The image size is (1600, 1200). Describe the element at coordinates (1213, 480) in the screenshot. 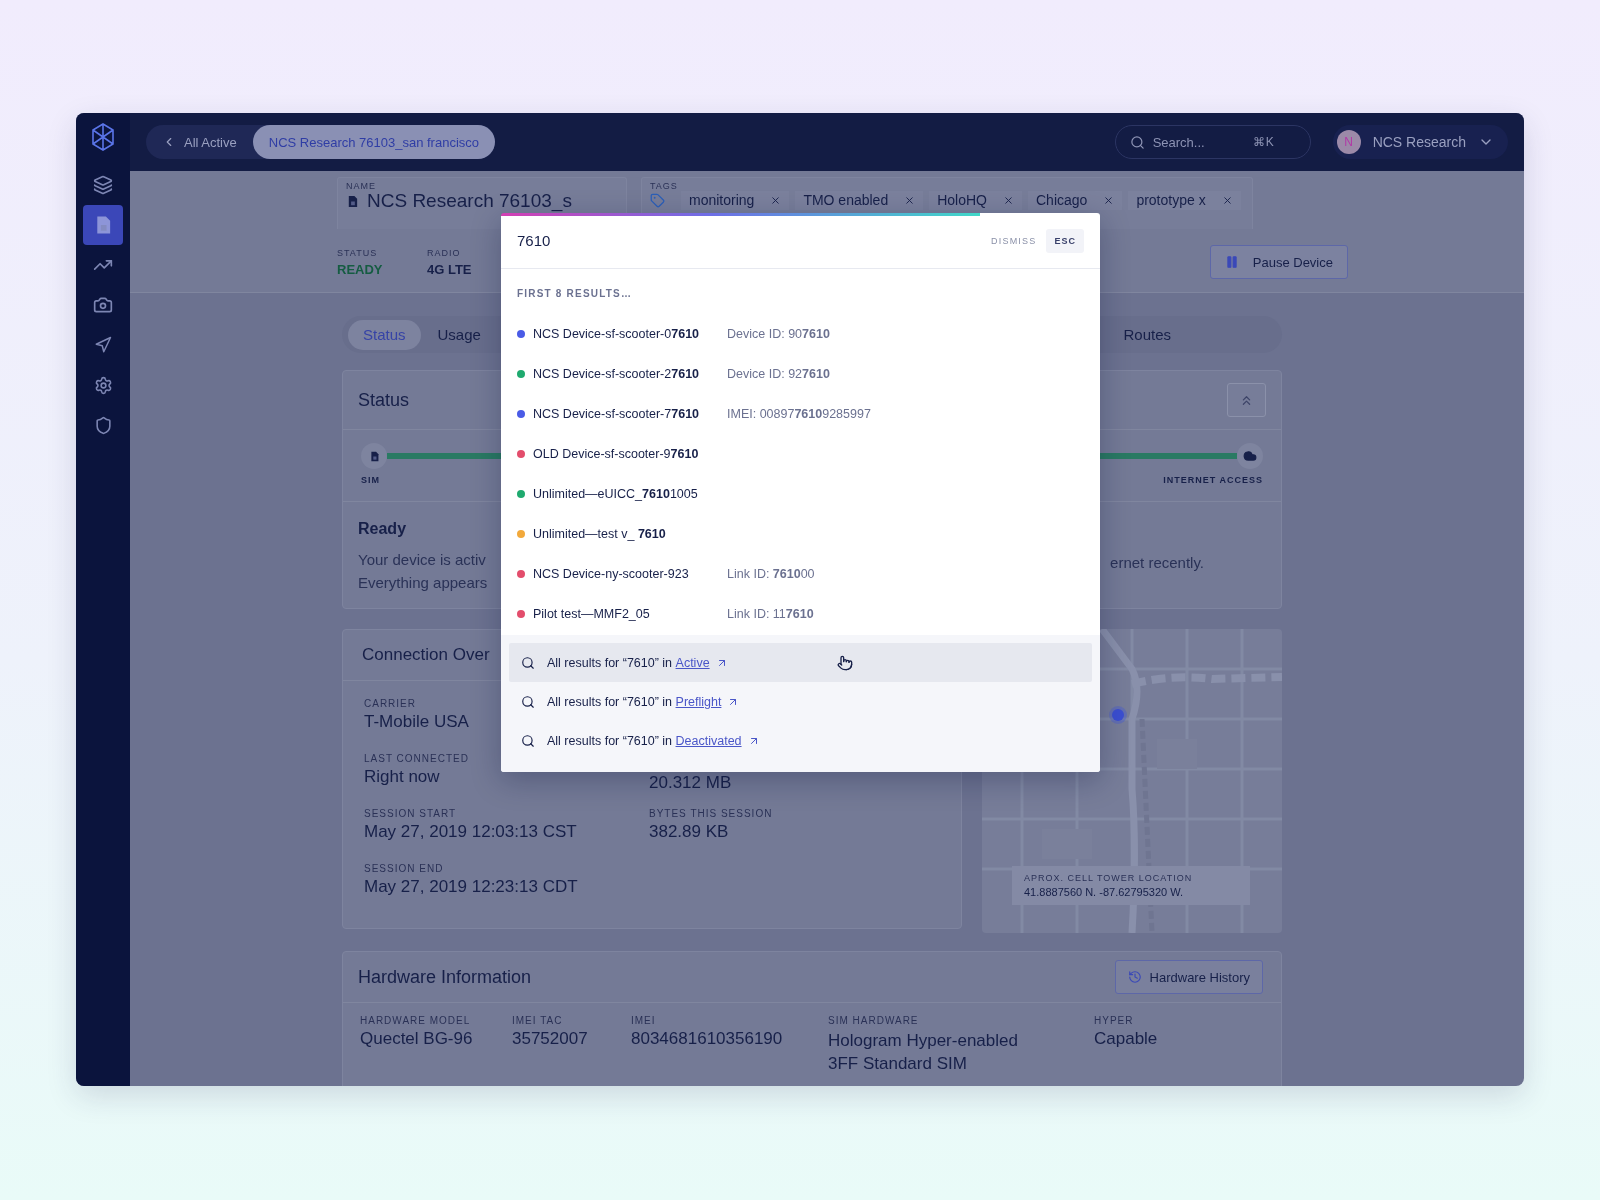

I see `step-label: INTERNET ACCESS` at that location.